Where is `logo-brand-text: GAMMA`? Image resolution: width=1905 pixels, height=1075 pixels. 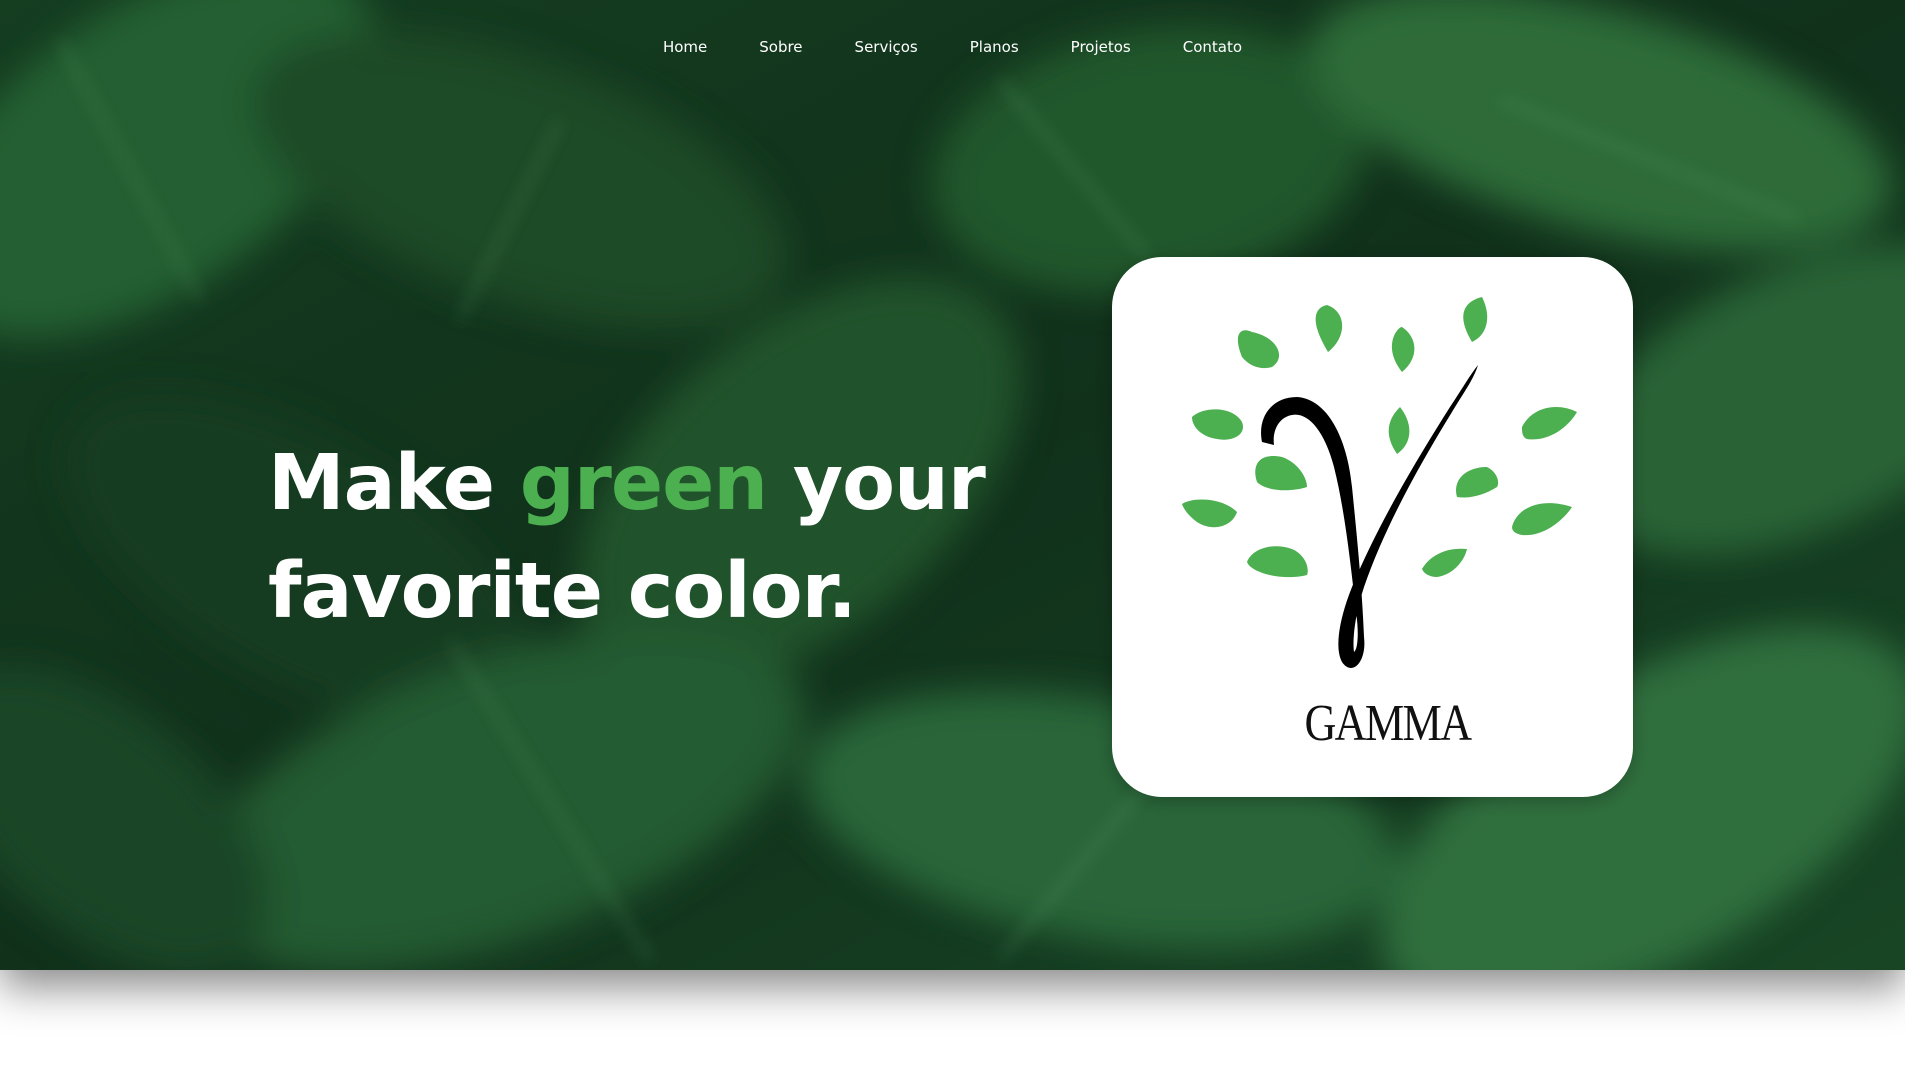 logo-brand-text: GAMMA is located at coordinates (1388, 723).